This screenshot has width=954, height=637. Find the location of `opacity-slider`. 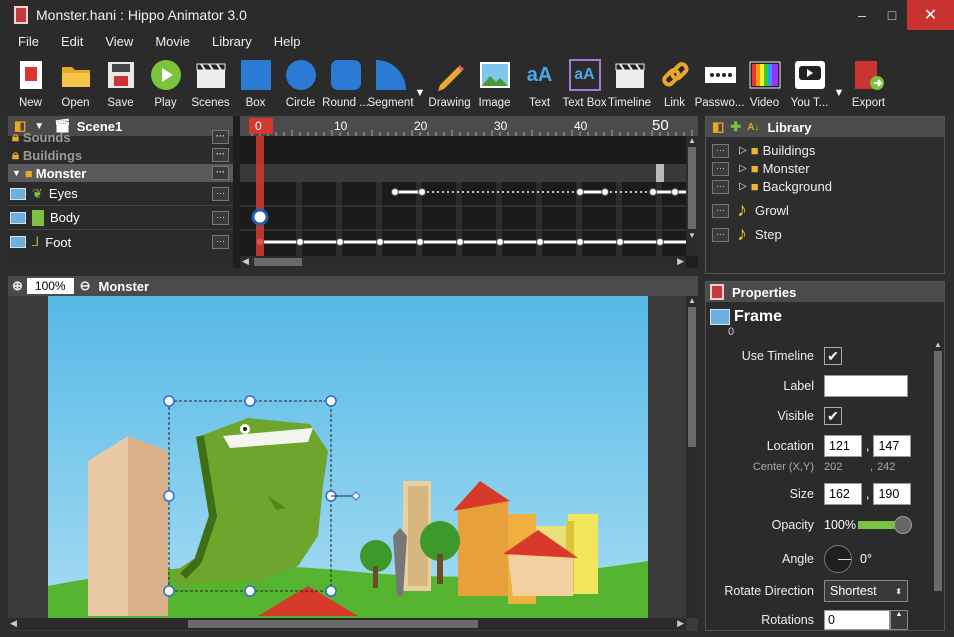

opacity-slider is located at coordinates (884, 525).